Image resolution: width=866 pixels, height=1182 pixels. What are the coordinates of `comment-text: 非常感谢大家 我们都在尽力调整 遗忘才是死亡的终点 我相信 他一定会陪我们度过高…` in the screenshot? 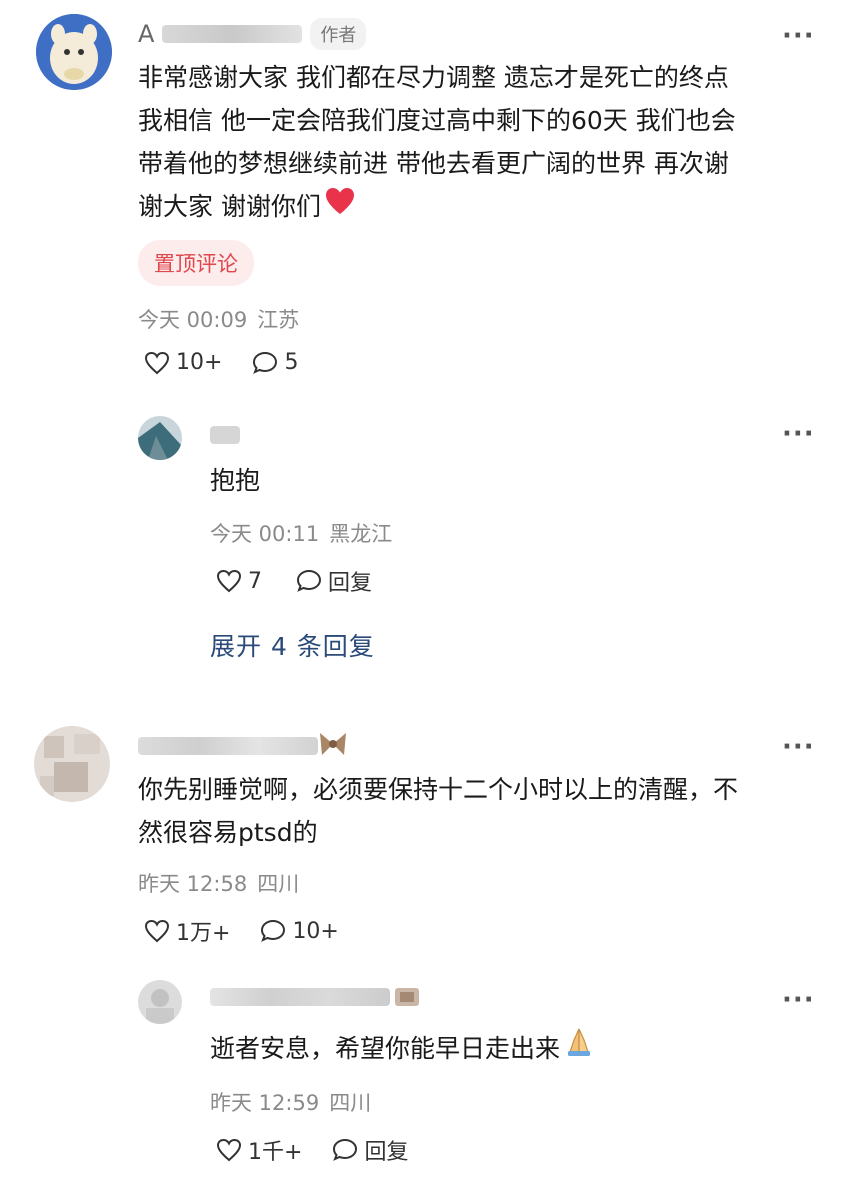 It's located at (483, 142).